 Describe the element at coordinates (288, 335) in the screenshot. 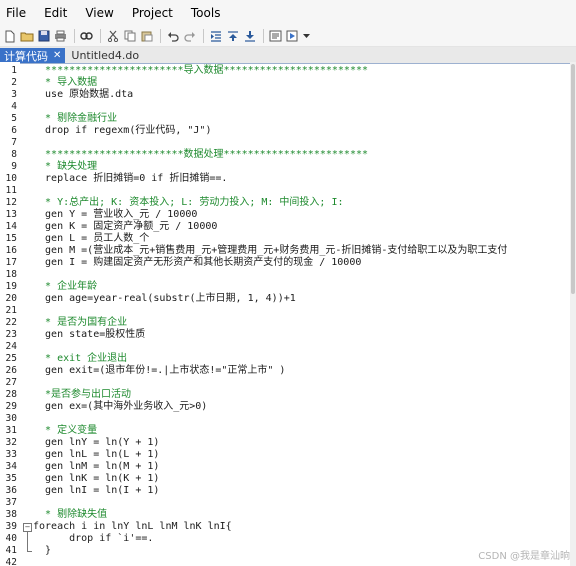

I see `code-line: 23 gen state=股权性质` at that location.